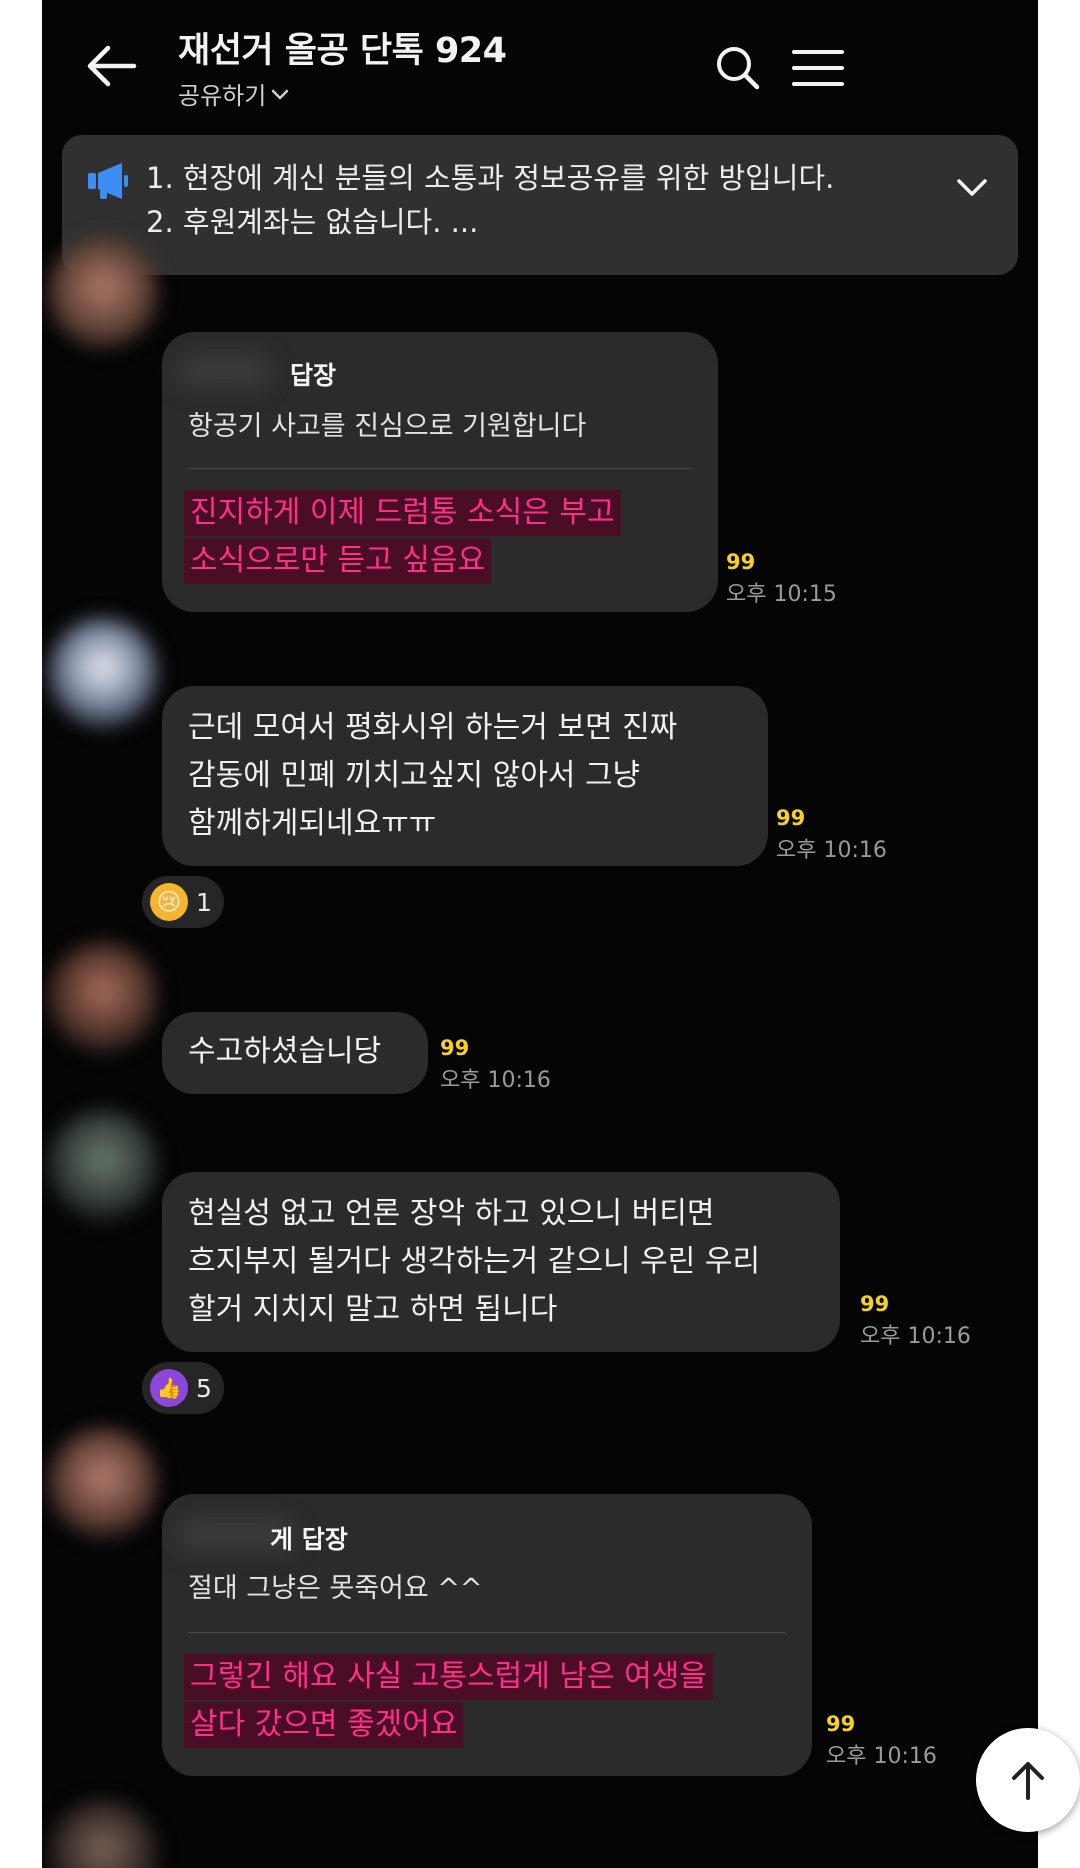  I want to click on scroll-to-top-button, so click(1028, 1780).